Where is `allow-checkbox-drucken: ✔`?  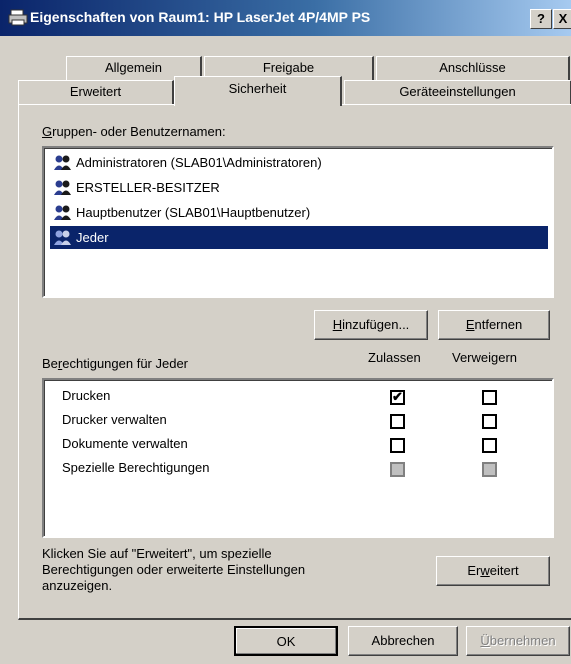 allow-checkbox-drucken: ✔ is located at coordinates (397, 397).